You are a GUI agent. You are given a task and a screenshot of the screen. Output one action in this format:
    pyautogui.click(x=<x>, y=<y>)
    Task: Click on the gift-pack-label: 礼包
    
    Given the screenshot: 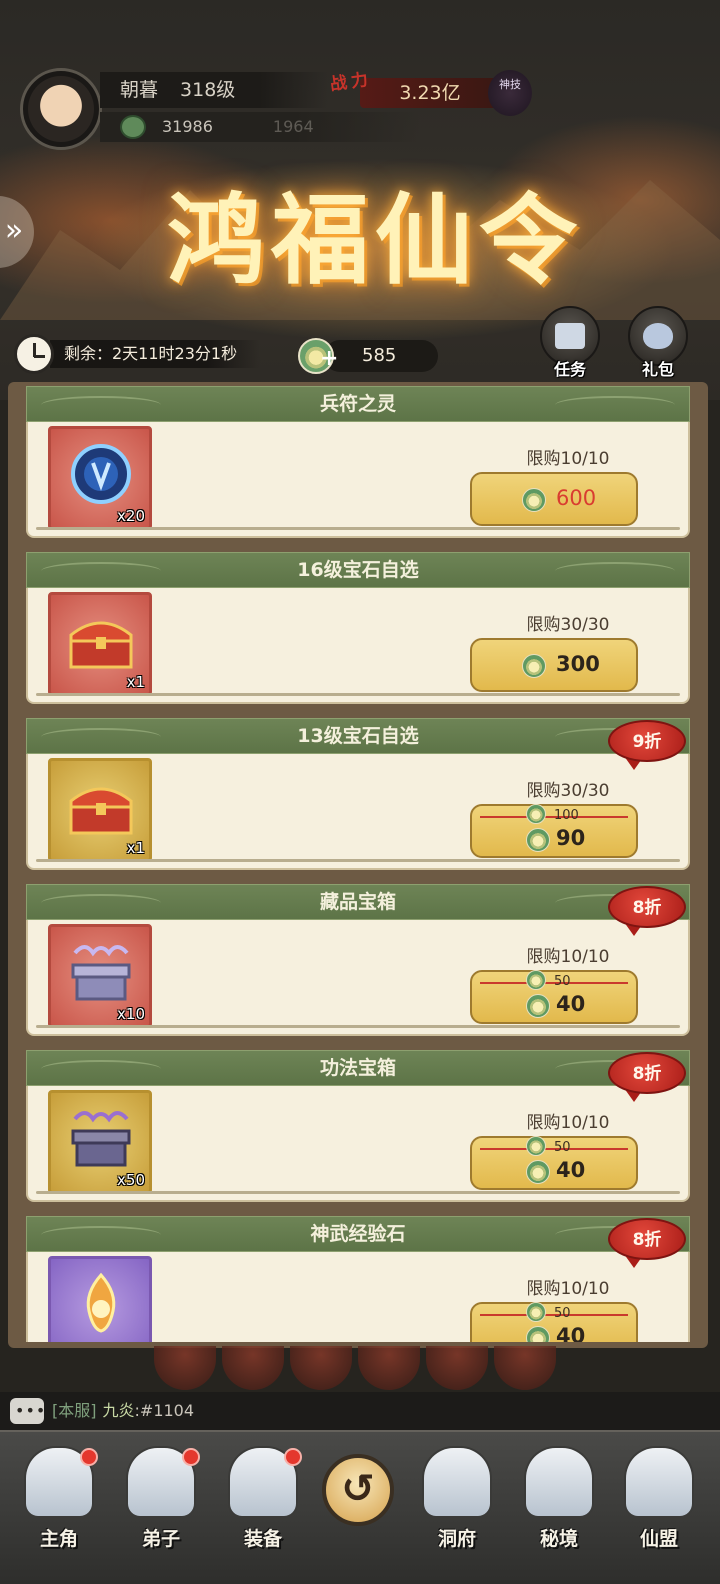 What is the action you would take?
    pyautogui.click(x=657, y=369)
    